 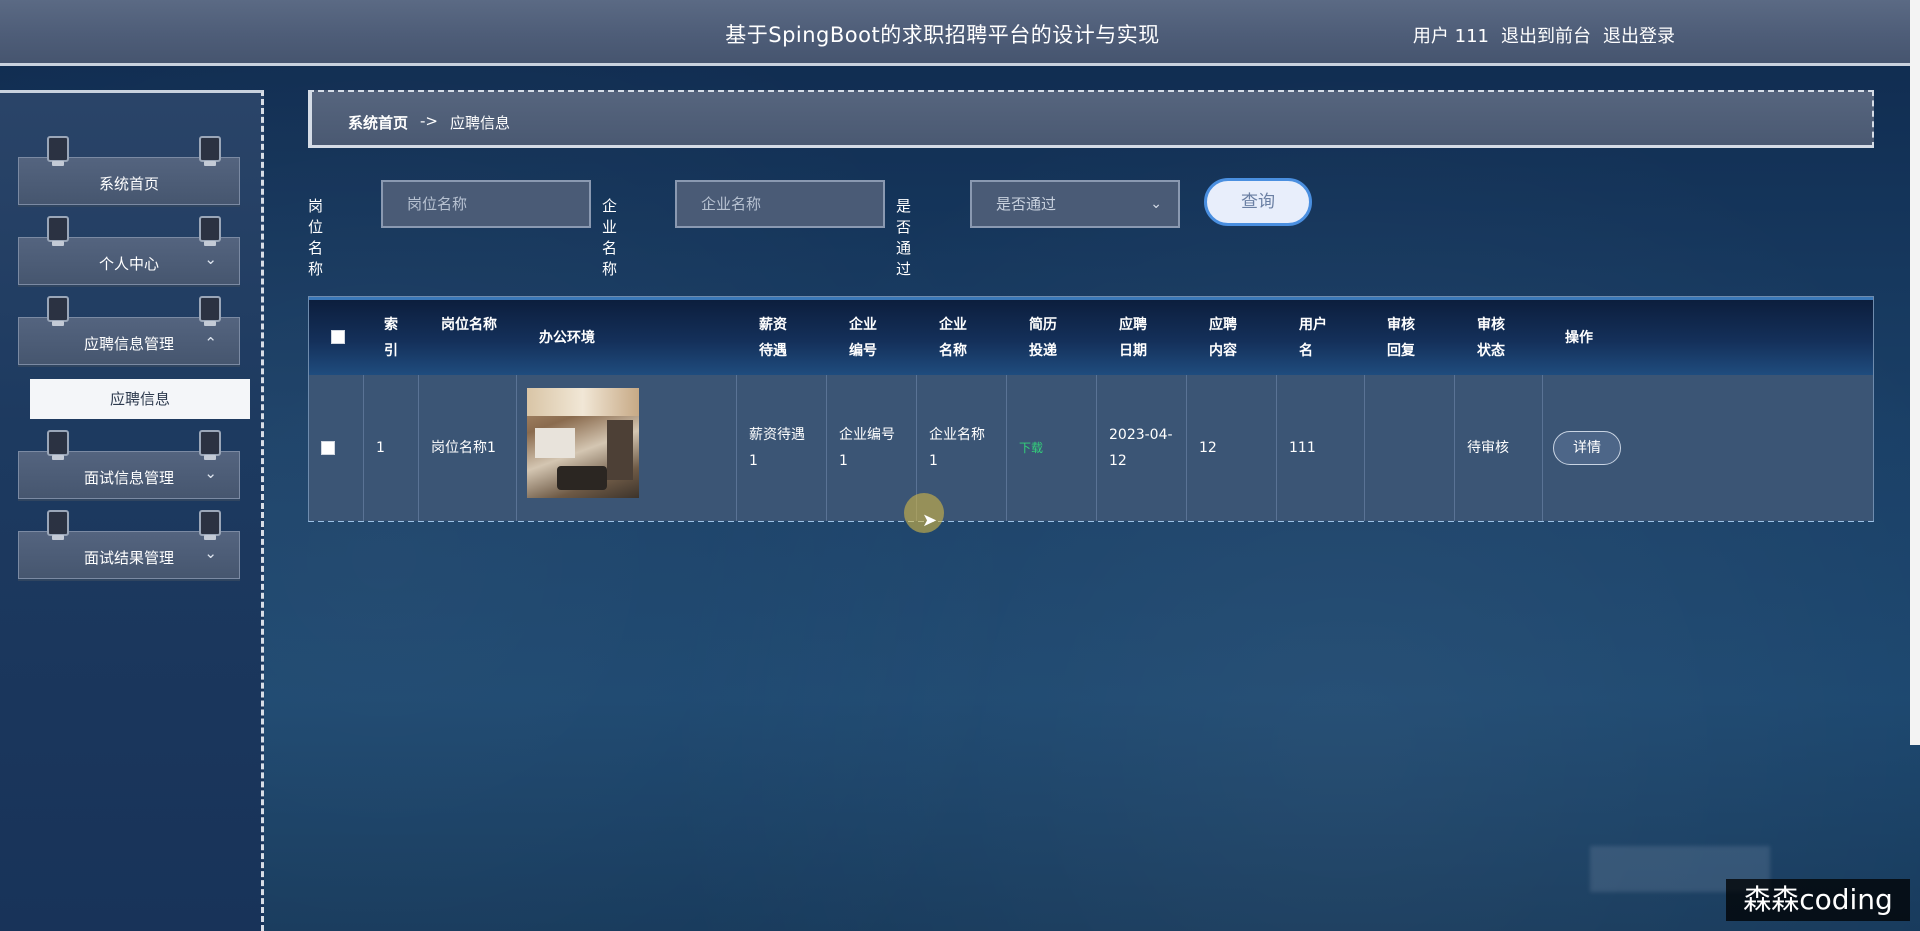 What do you see at coordinates (210, 343) in the screenshot?
I see `chevron-up-icon: ⌃` at bounding box center [210, 343].